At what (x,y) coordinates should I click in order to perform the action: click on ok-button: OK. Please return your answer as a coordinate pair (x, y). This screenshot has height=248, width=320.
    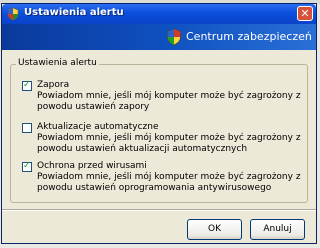
    Looking at the image, I should click on (214, 229).